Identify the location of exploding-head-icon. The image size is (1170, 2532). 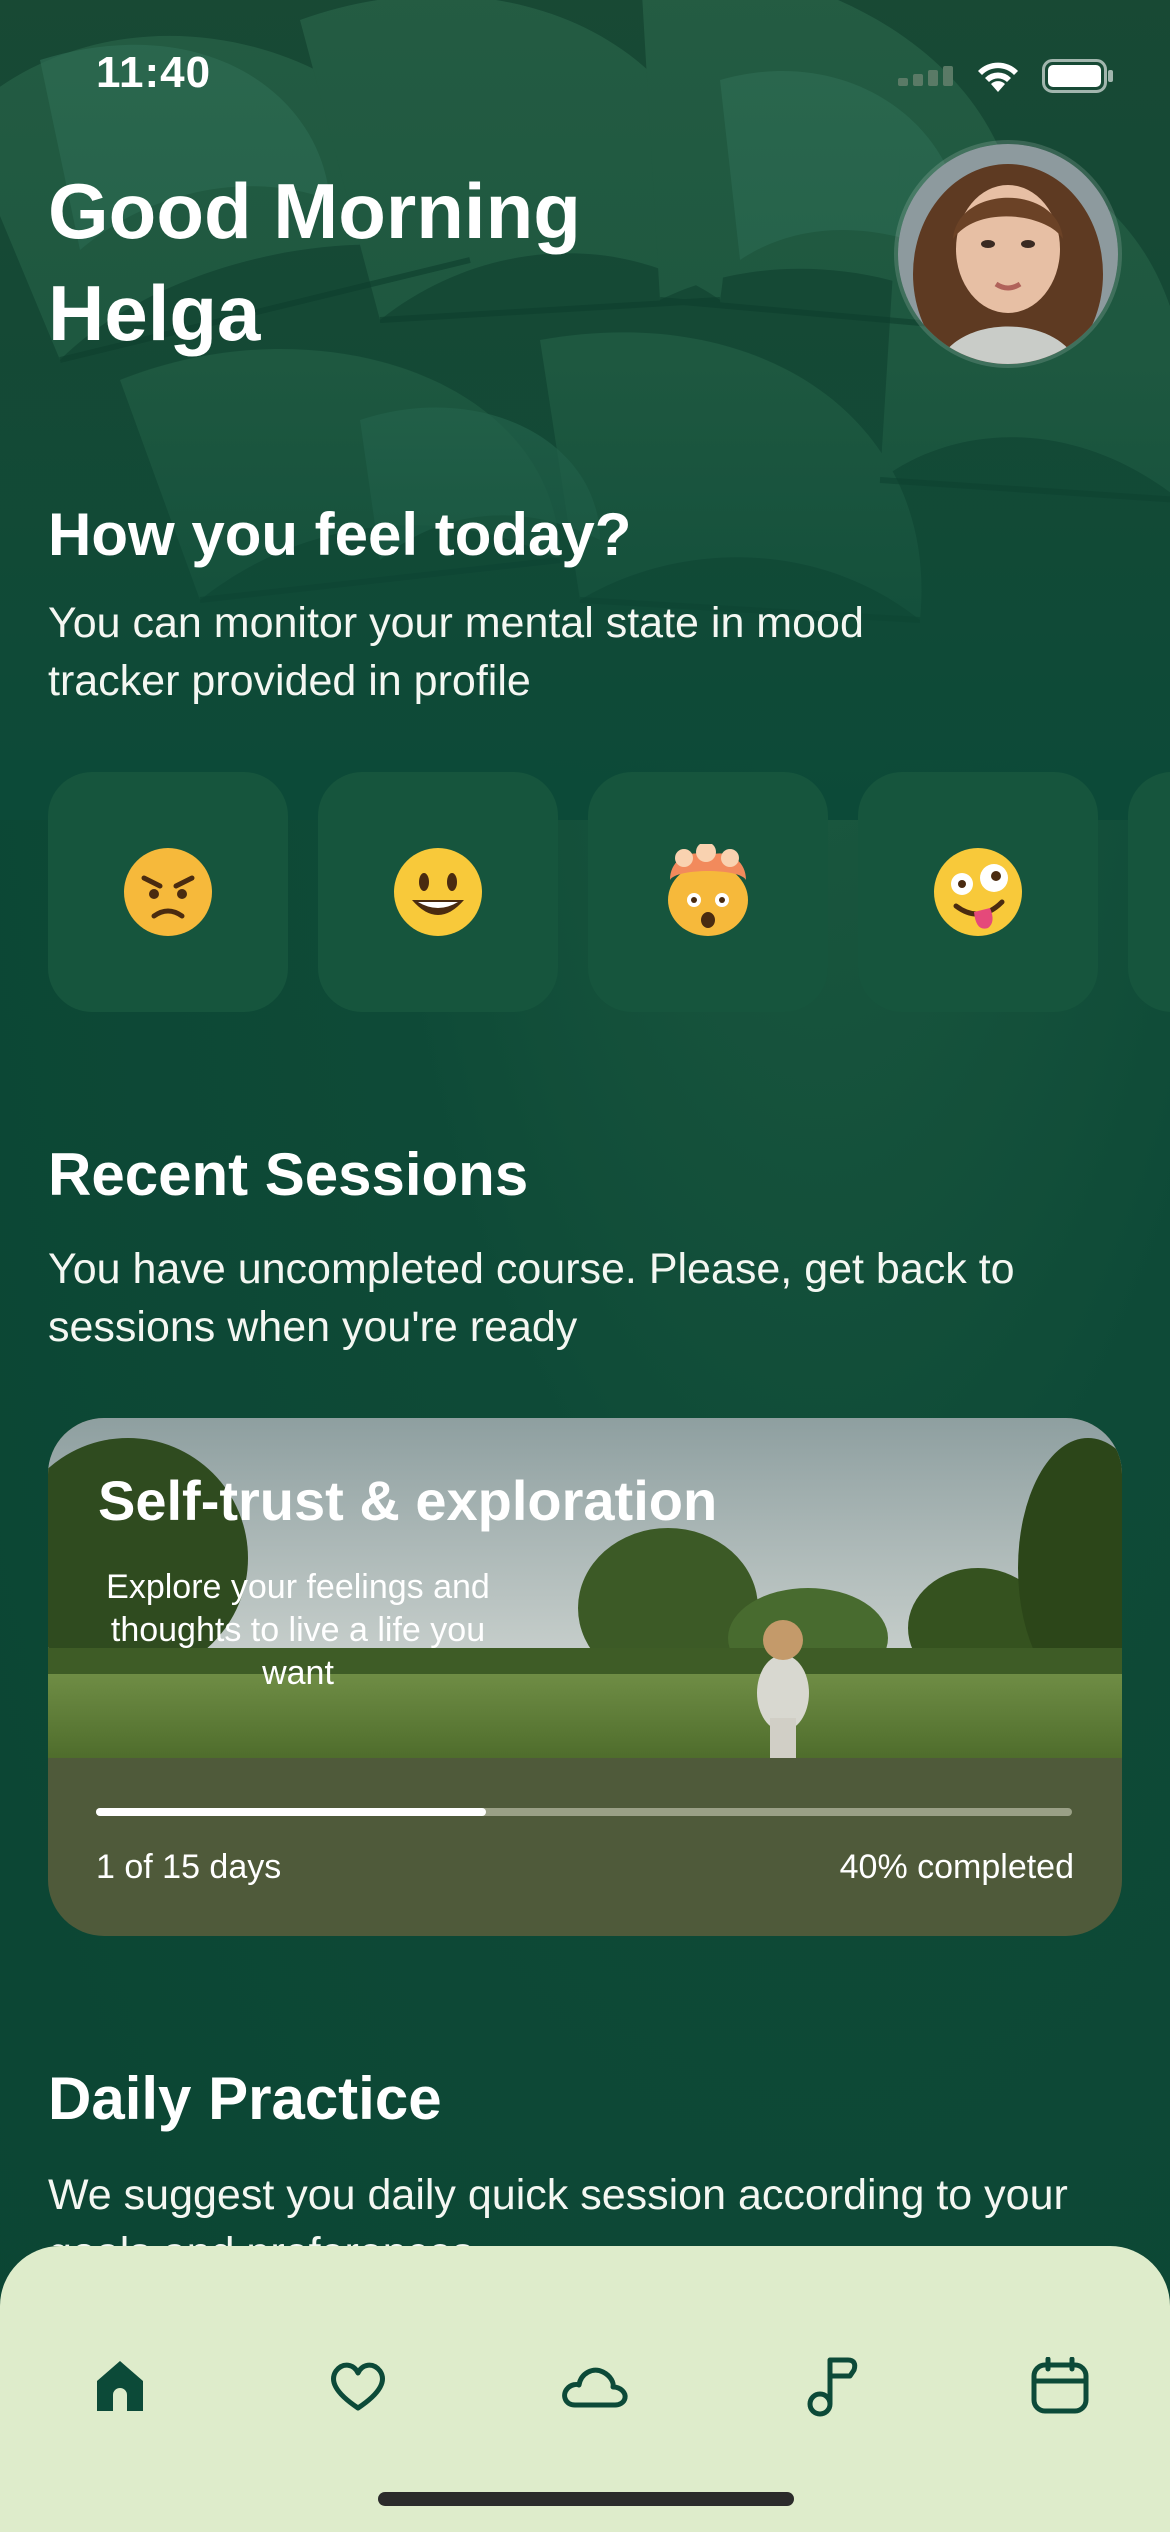
(708, 890).